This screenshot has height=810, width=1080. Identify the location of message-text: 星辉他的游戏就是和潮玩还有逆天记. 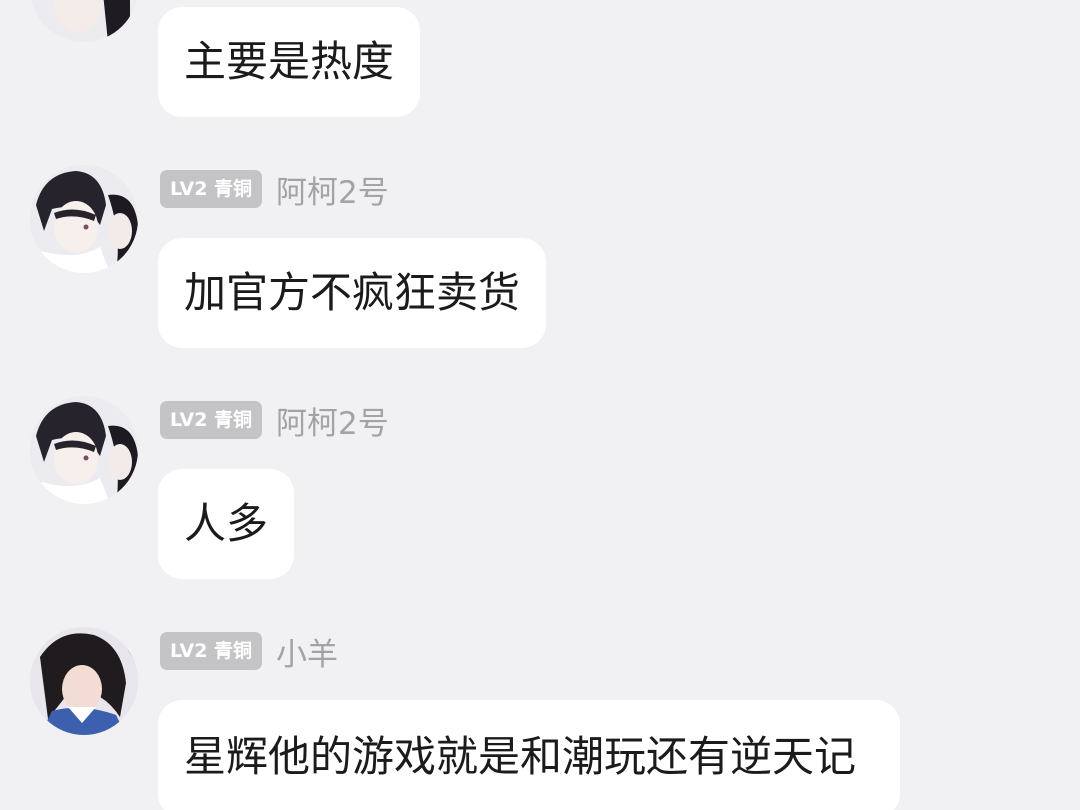
(520, 756).